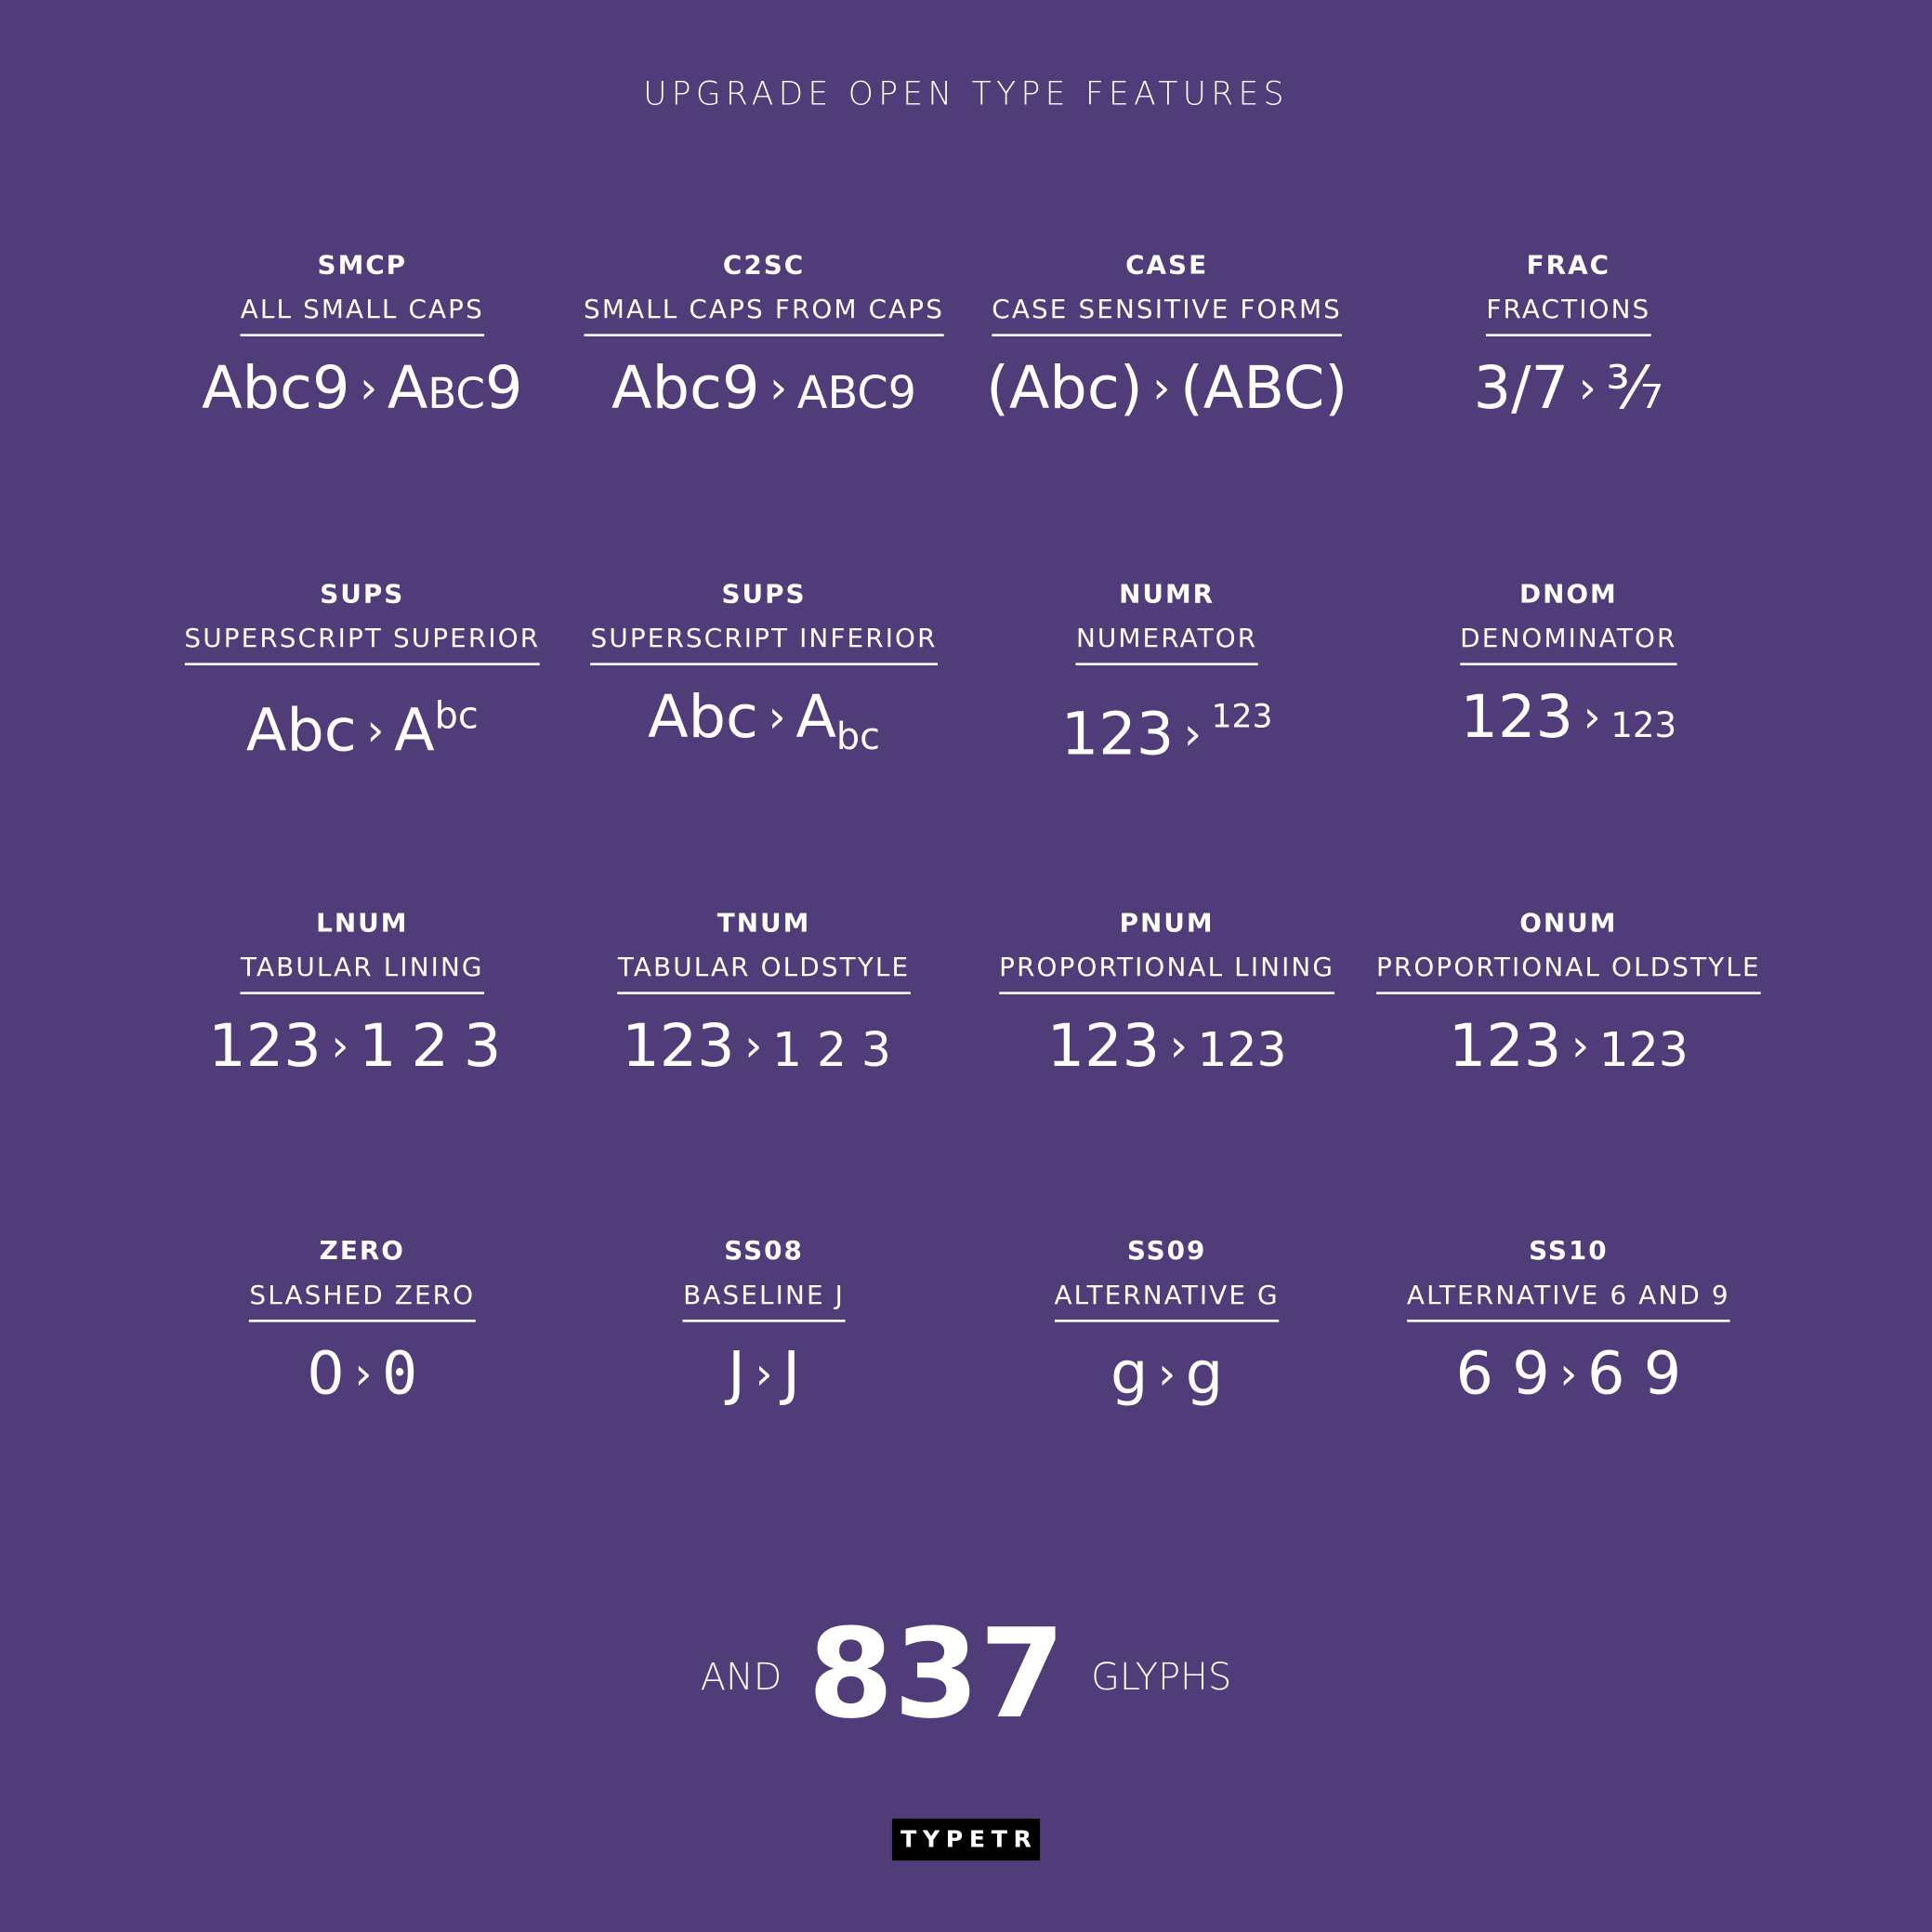 The height and width of the screenshot is (1932, 1932). What do you see at coordinates (764, 677) in the screenshot?
I see `feature-cell-sups: SUPS SUPERSCRIPT INFERIOR Abc › Abc` at bounding box center [764, 677].